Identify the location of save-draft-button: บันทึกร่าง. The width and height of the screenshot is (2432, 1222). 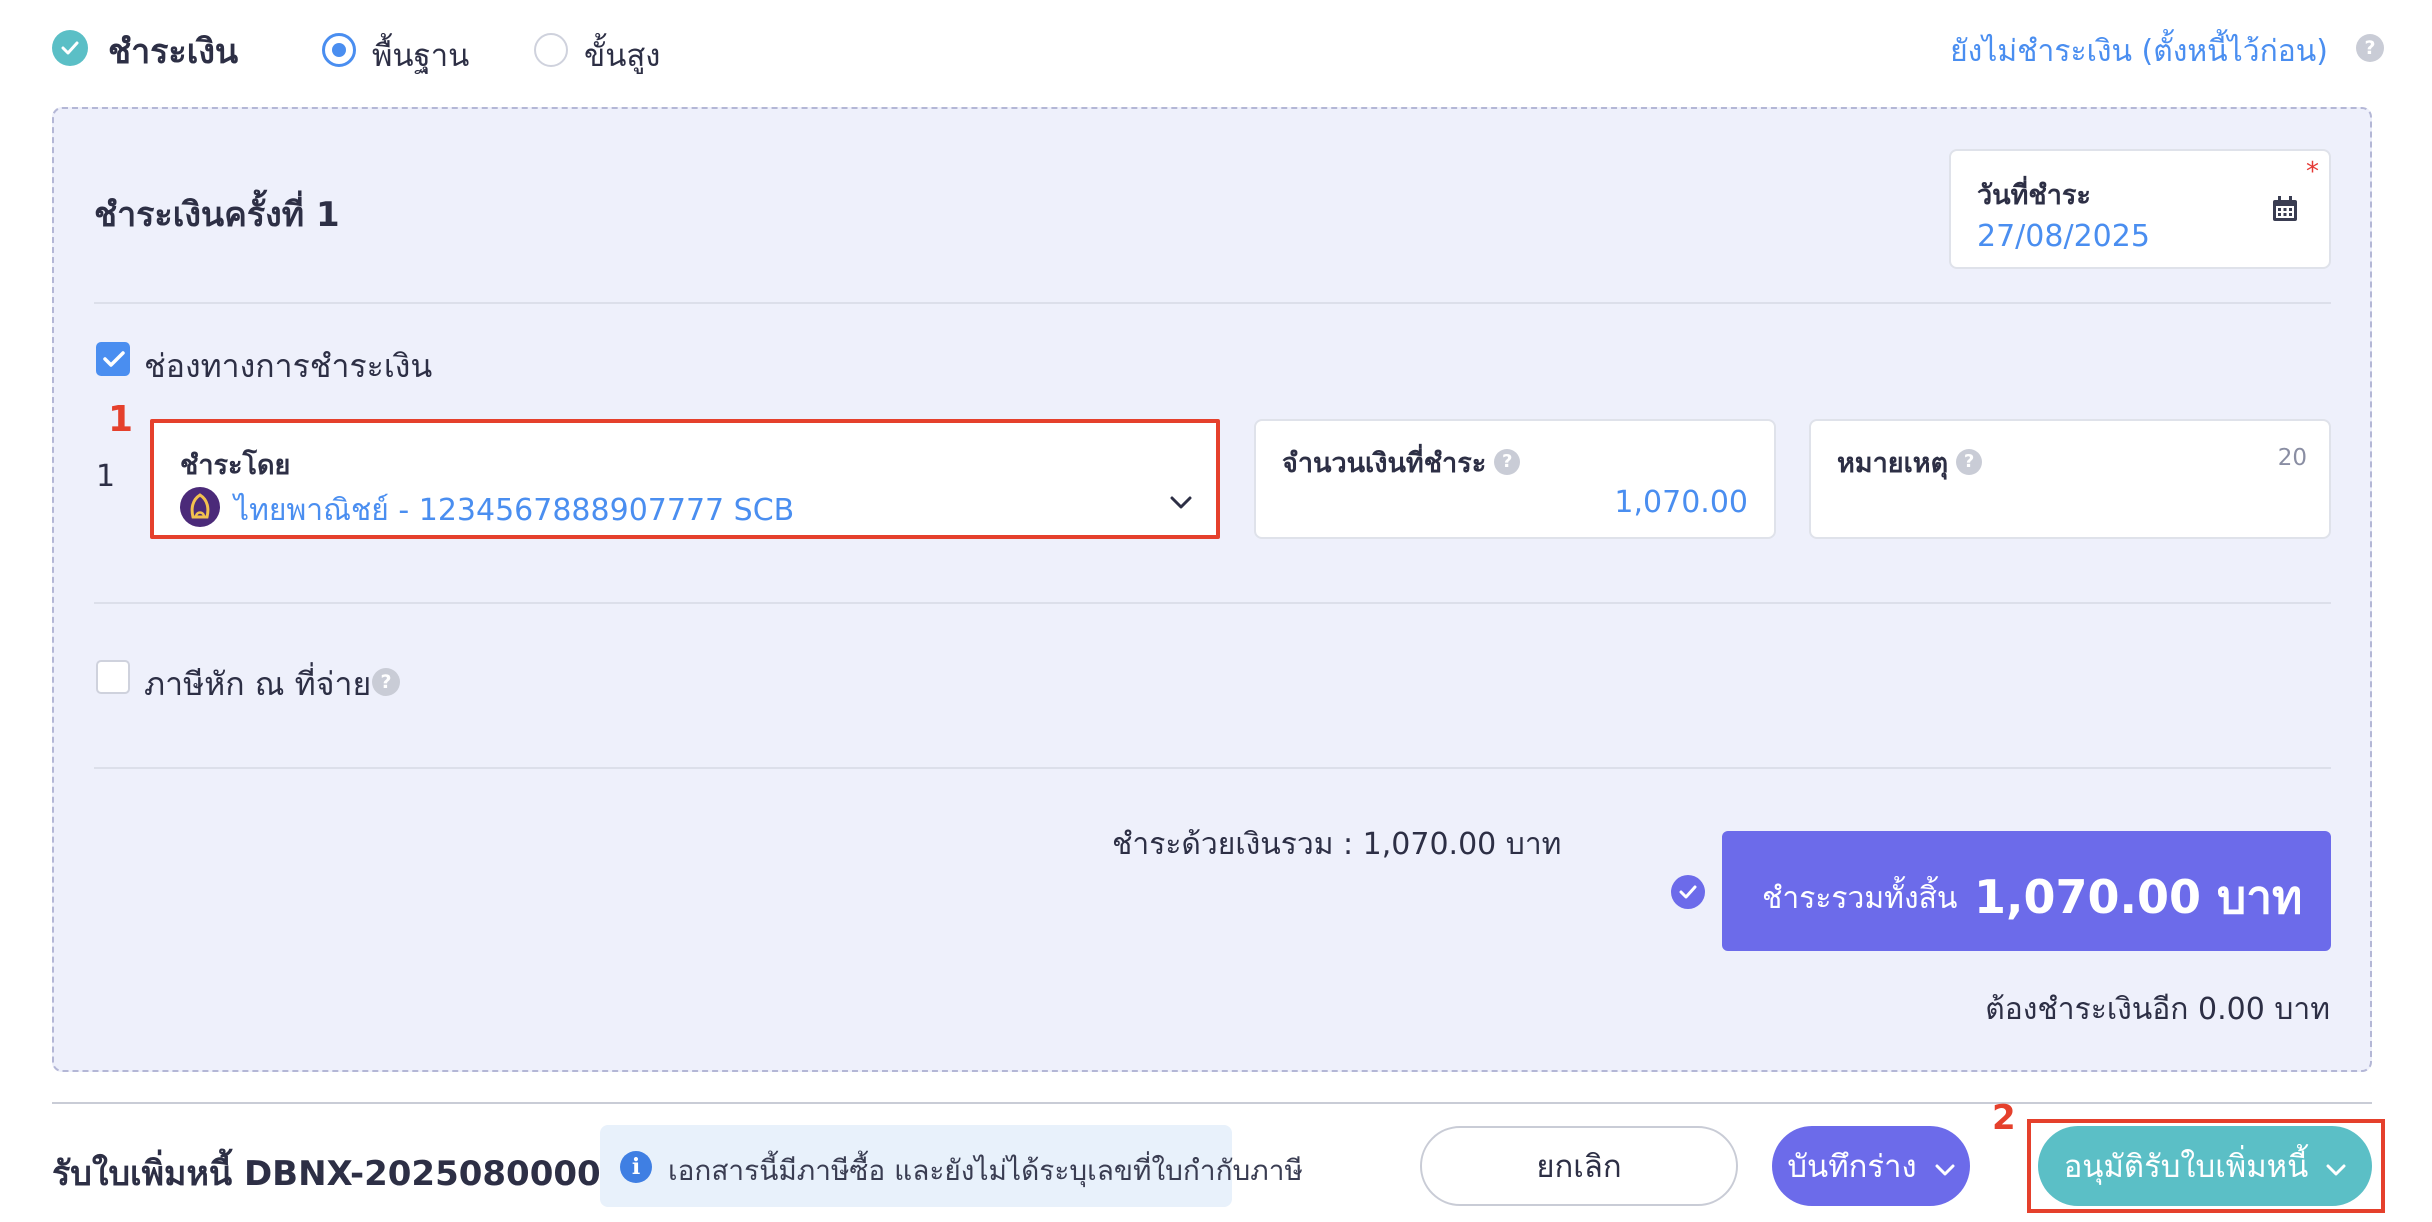
(1871, 1166).